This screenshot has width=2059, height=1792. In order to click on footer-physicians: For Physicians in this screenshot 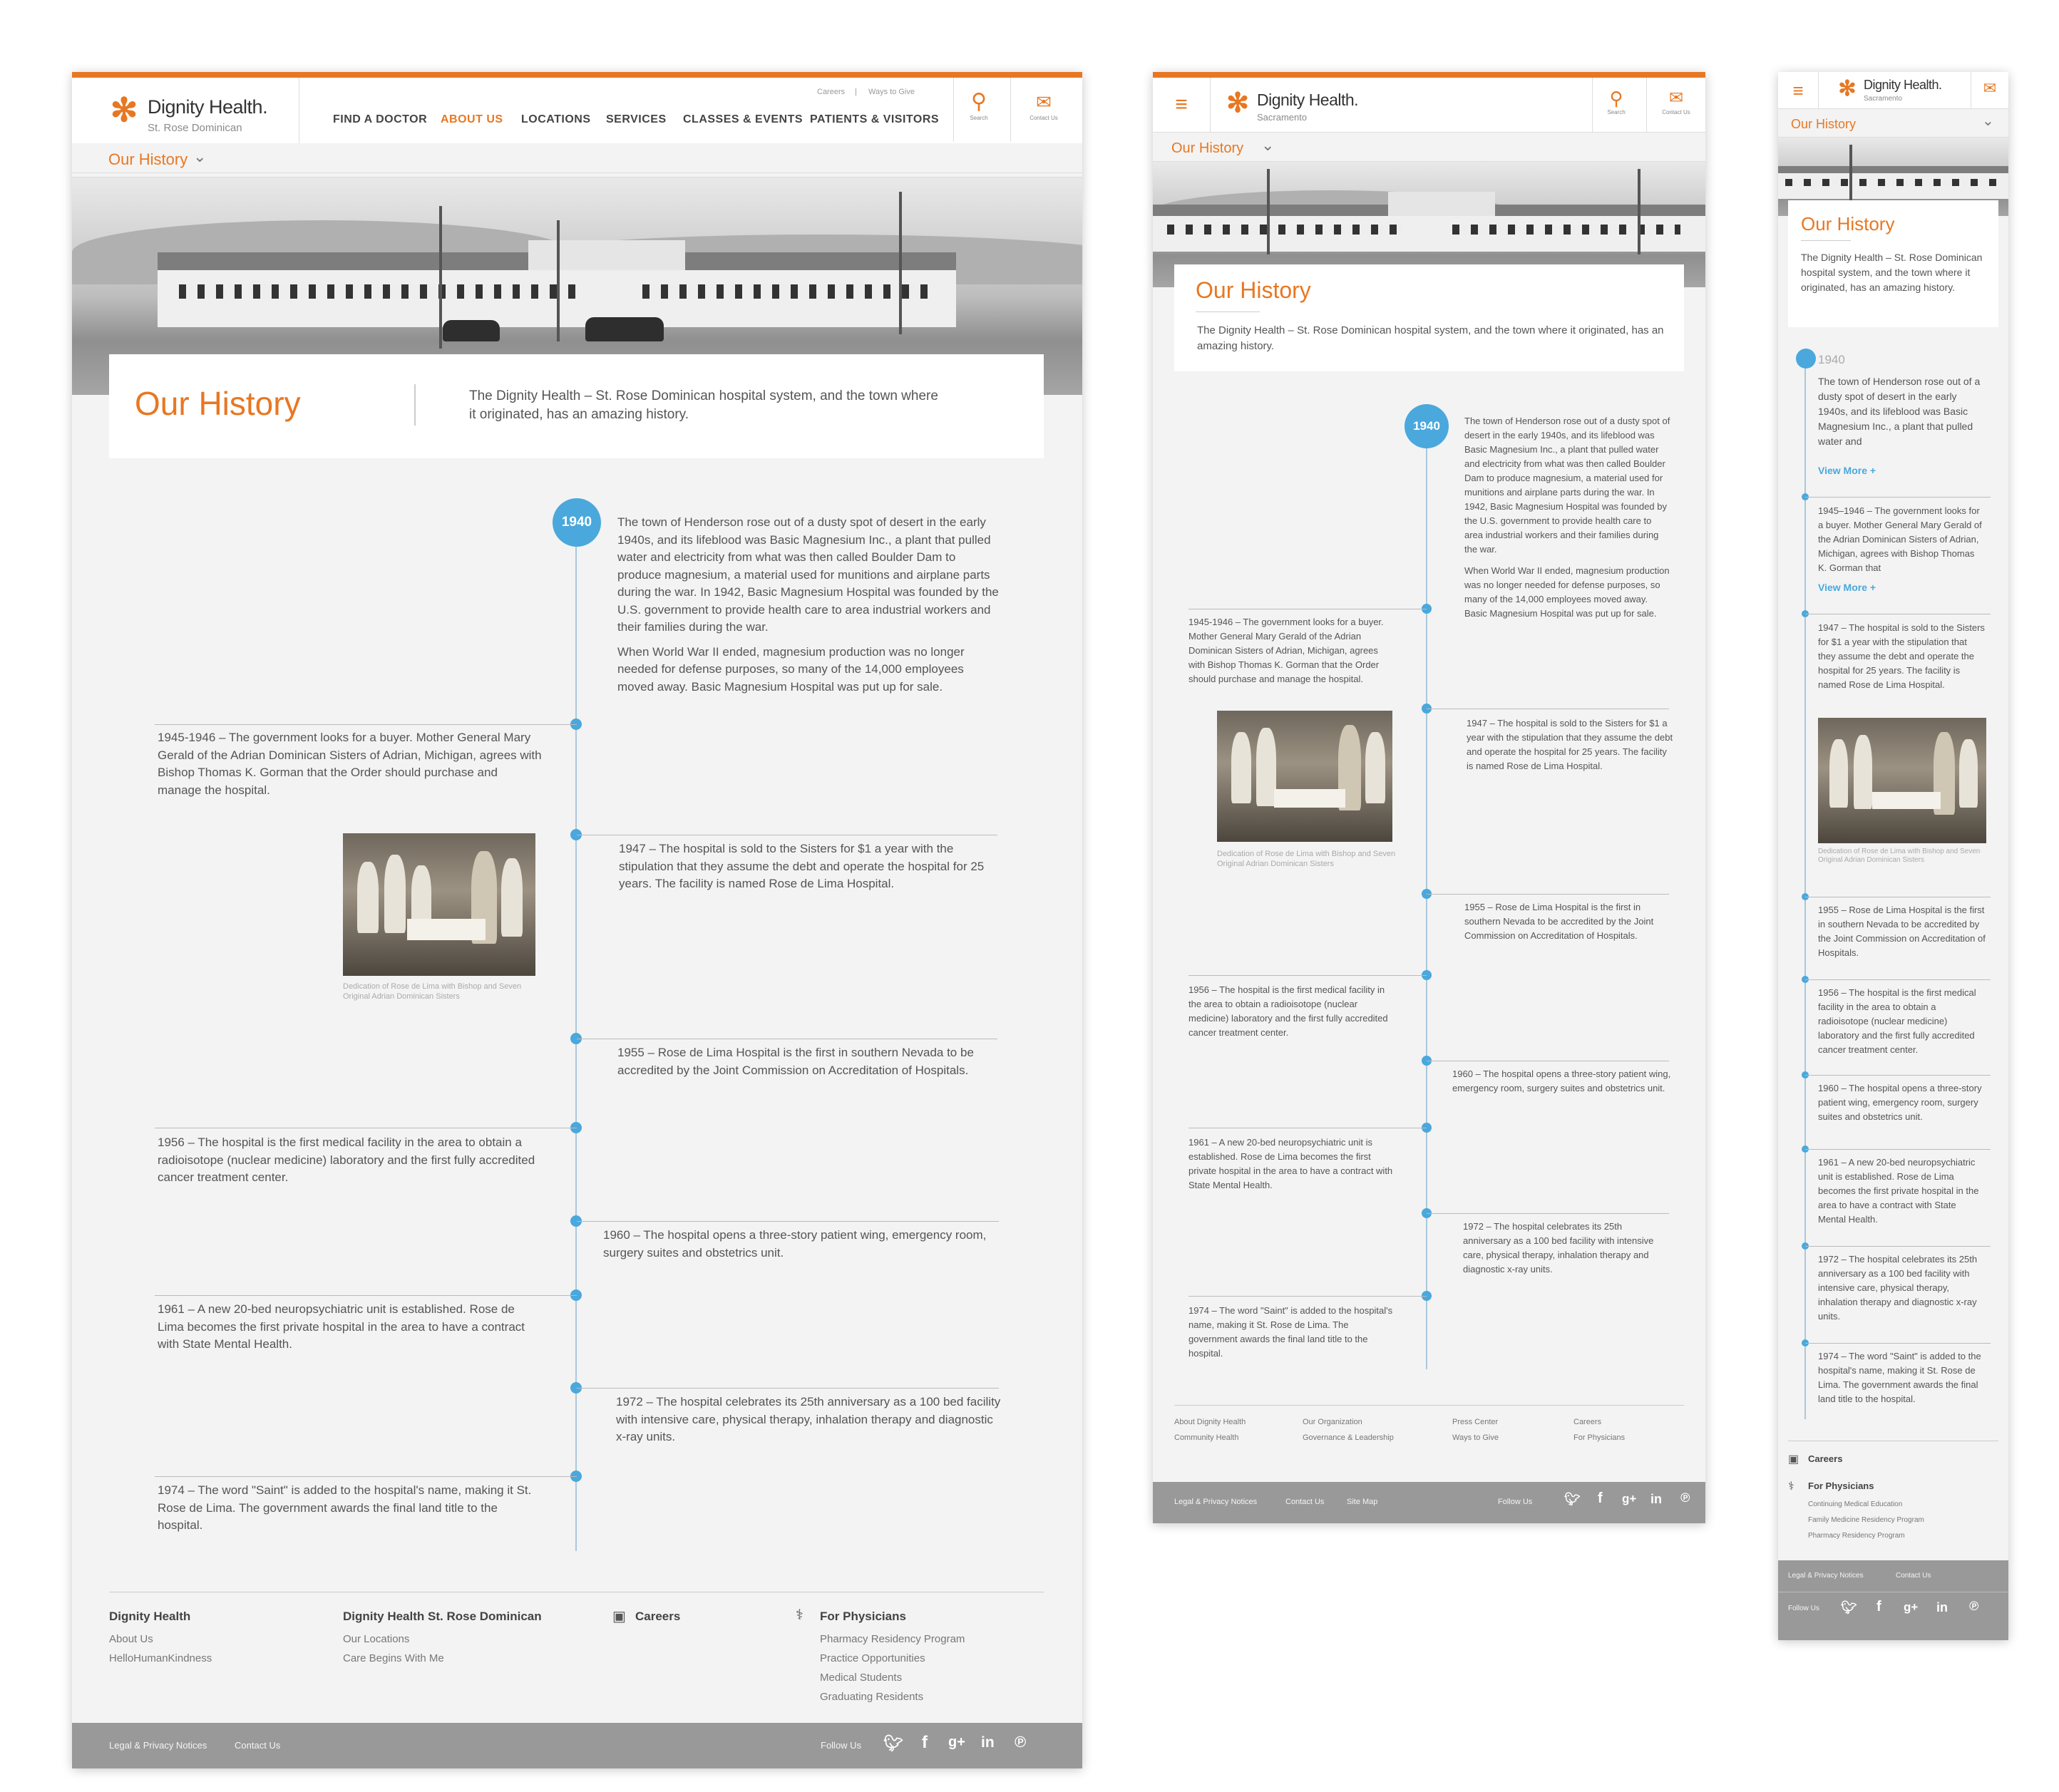, I will do `click(1841, 1486)`.